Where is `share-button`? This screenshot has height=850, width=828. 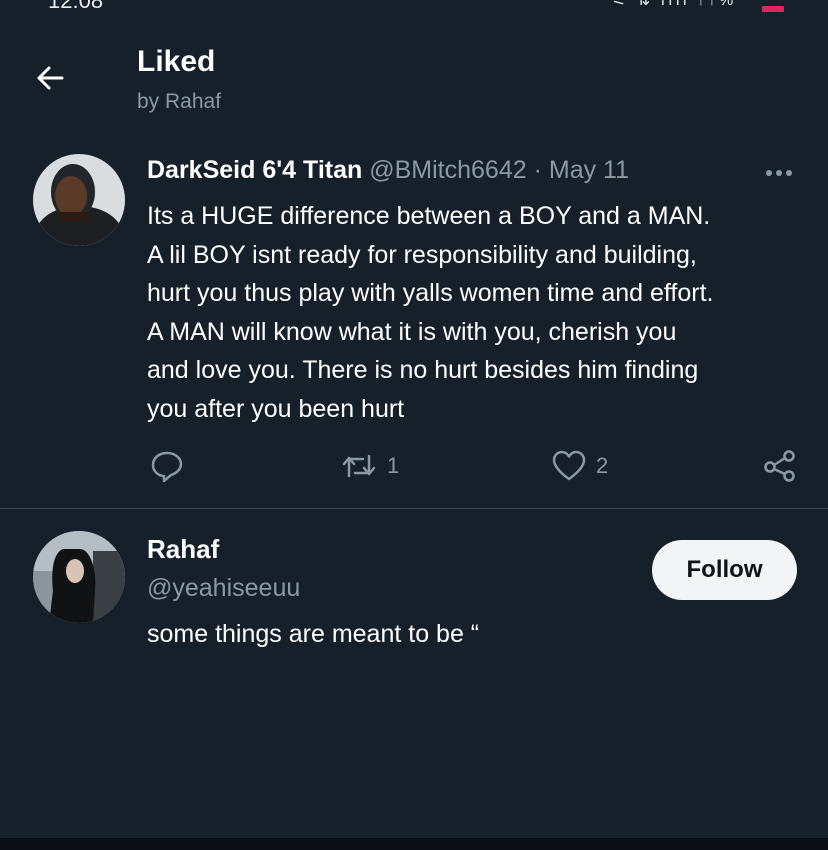 share-button is located at coordinates (780, 466).